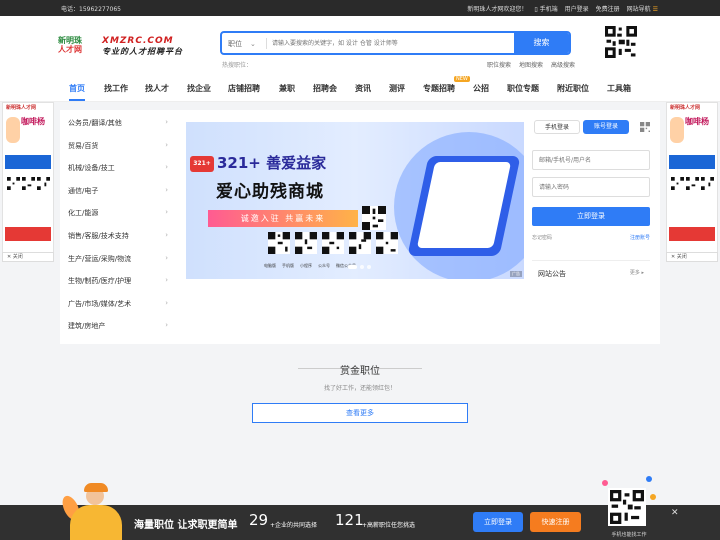 This screenshot has height=540, width=720. I want to click on search-sublinks: 职位搜索 地图搜索 高级搜索, so click(531, 64).